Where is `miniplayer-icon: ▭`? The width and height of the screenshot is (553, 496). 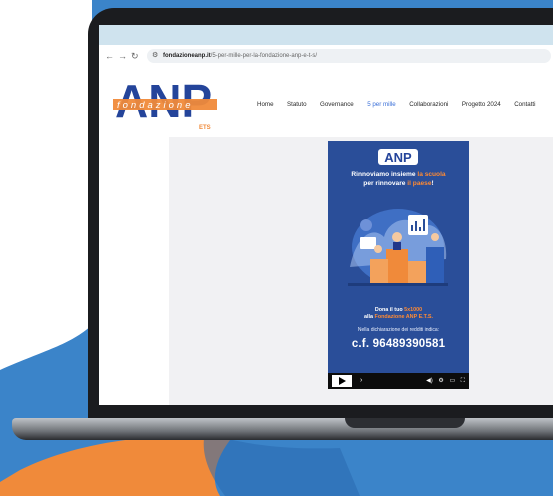 miniplayer-icon: ▭ is located at coordinates (452, 381).